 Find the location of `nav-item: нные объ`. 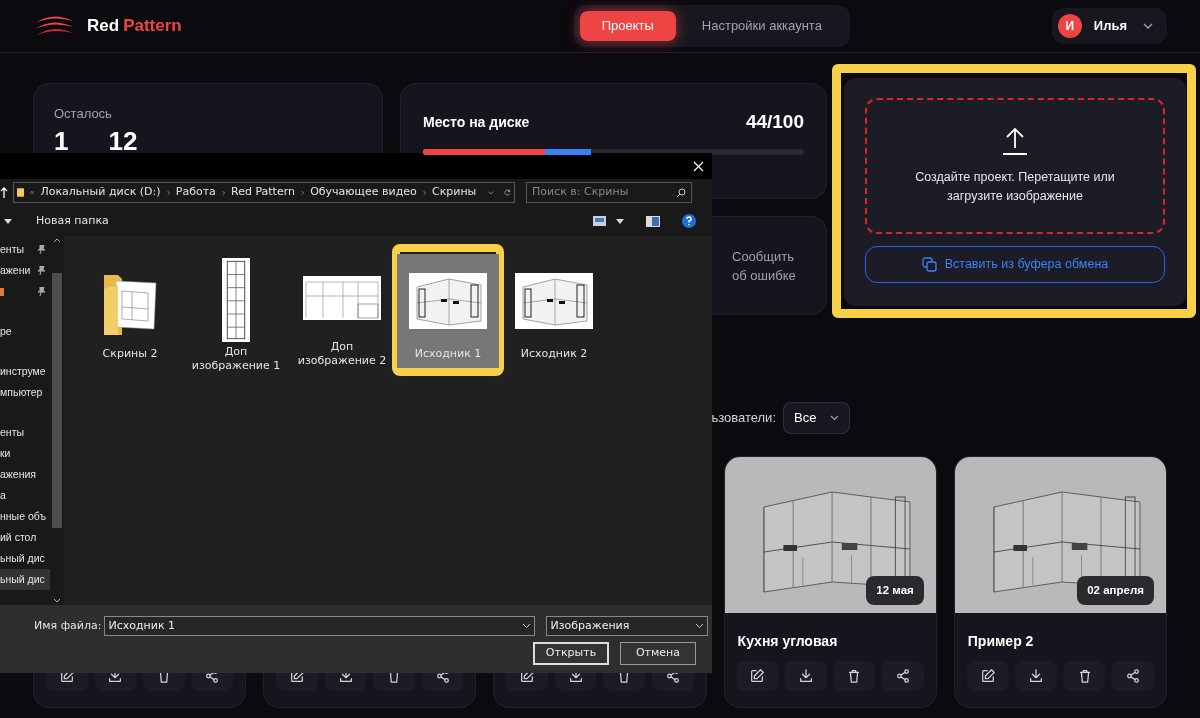

nav-item: нные объ is located at coordinates (25, 516).